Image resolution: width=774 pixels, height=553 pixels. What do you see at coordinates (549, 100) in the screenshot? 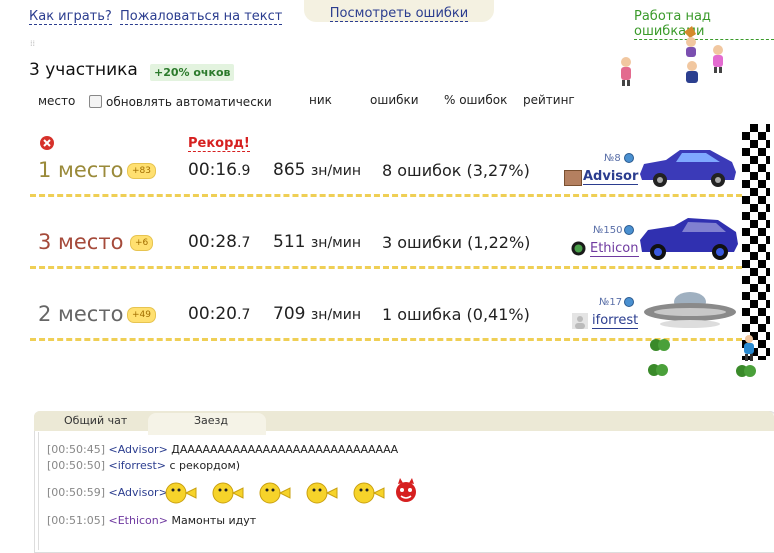
I see `header-rating: рейтинг` at bounding box center [549, 100].